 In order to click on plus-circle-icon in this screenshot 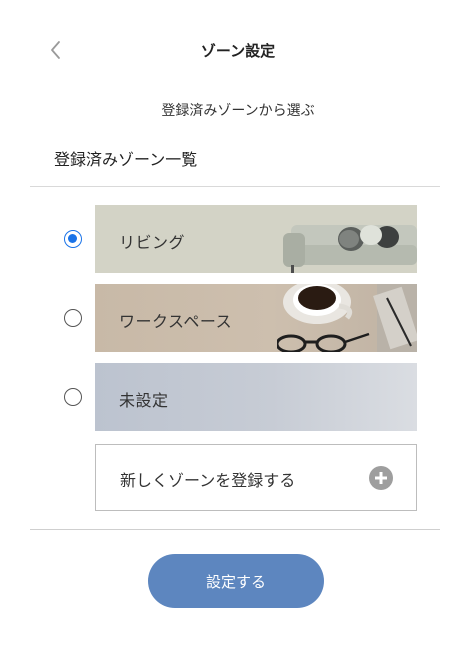, I will do `click(381, 478)`.